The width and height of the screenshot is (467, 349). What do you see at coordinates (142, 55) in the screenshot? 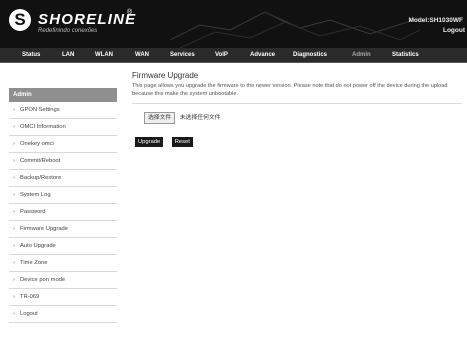
I see `nav-wan: WAN` at bounding box center [142, 55].